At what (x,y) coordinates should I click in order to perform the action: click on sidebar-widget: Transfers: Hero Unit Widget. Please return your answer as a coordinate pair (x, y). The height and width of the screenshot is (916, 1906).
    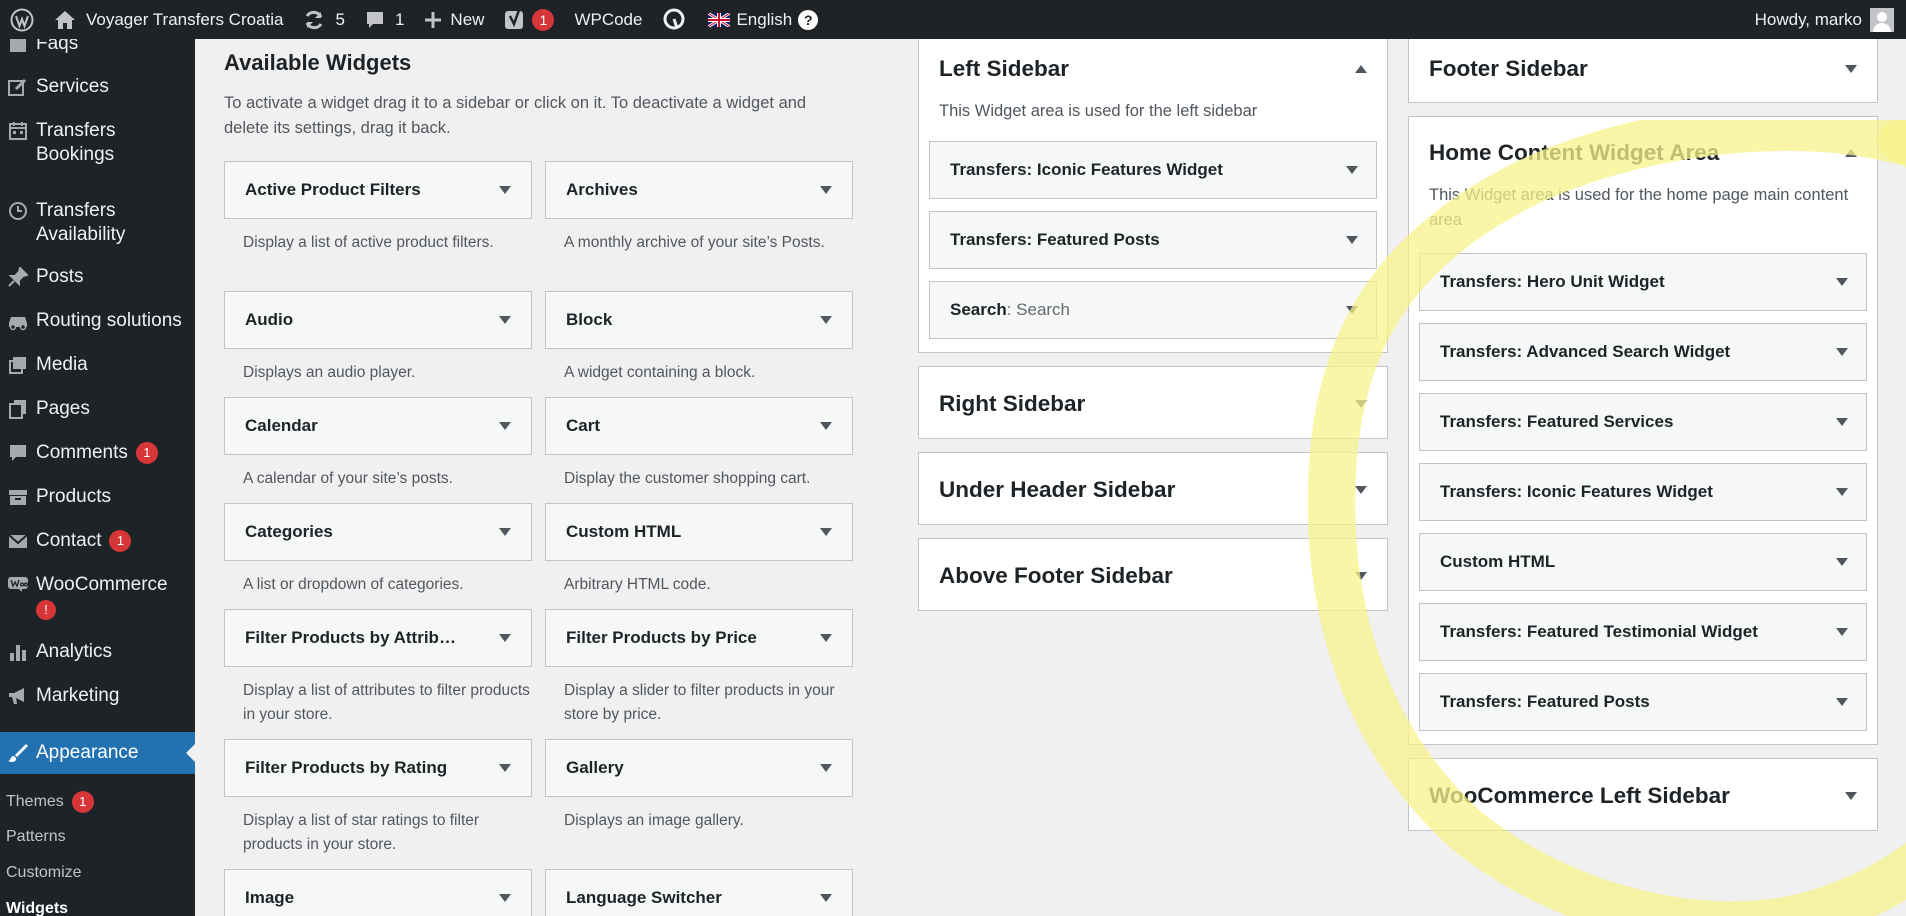
    Looking at the image, I should click on (1643, 282).